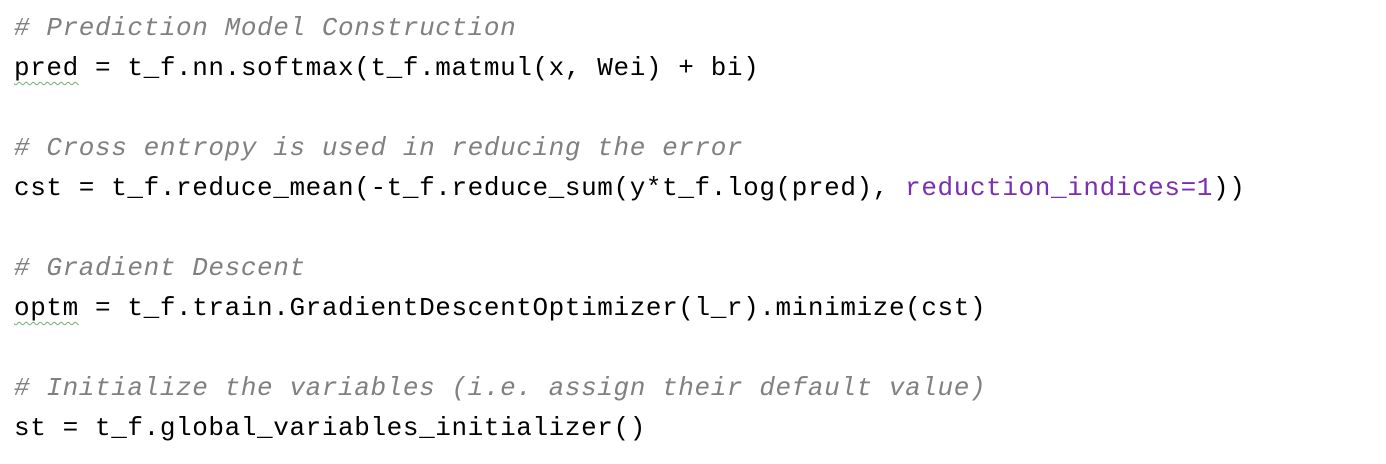 The height and width of the screenshot is (464, 1386). I want to click on optm-variable: optm, so click(46, 308).